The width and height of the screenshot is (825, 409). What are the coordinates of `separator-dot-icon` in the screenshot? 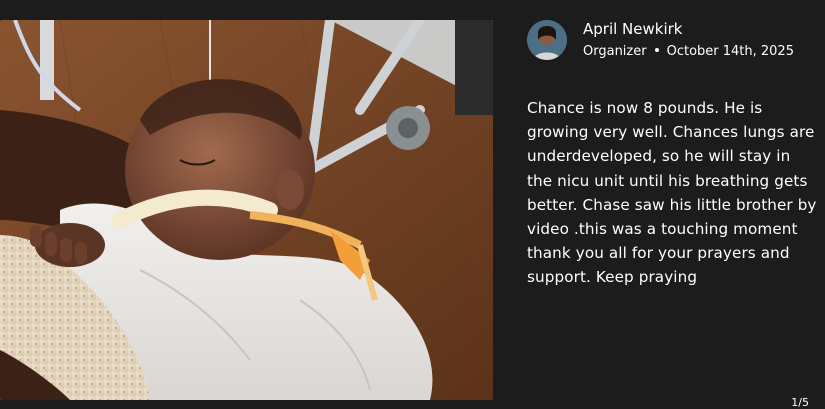 It's located at (656, 50).